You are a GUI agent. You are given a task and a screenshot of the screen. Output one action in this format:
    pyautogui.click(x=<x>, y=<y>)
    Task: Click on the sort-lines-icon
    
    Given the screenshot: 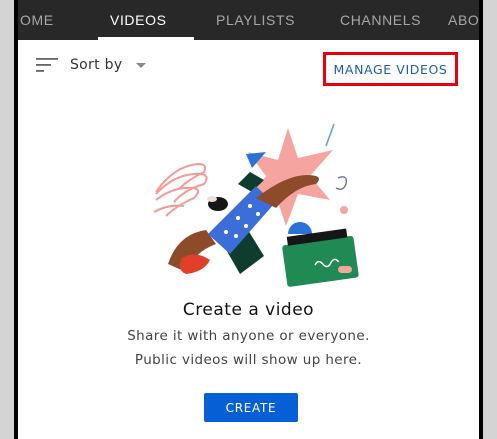 What is the action you would take?
    pyautogui.click(x=48, y=65)
    